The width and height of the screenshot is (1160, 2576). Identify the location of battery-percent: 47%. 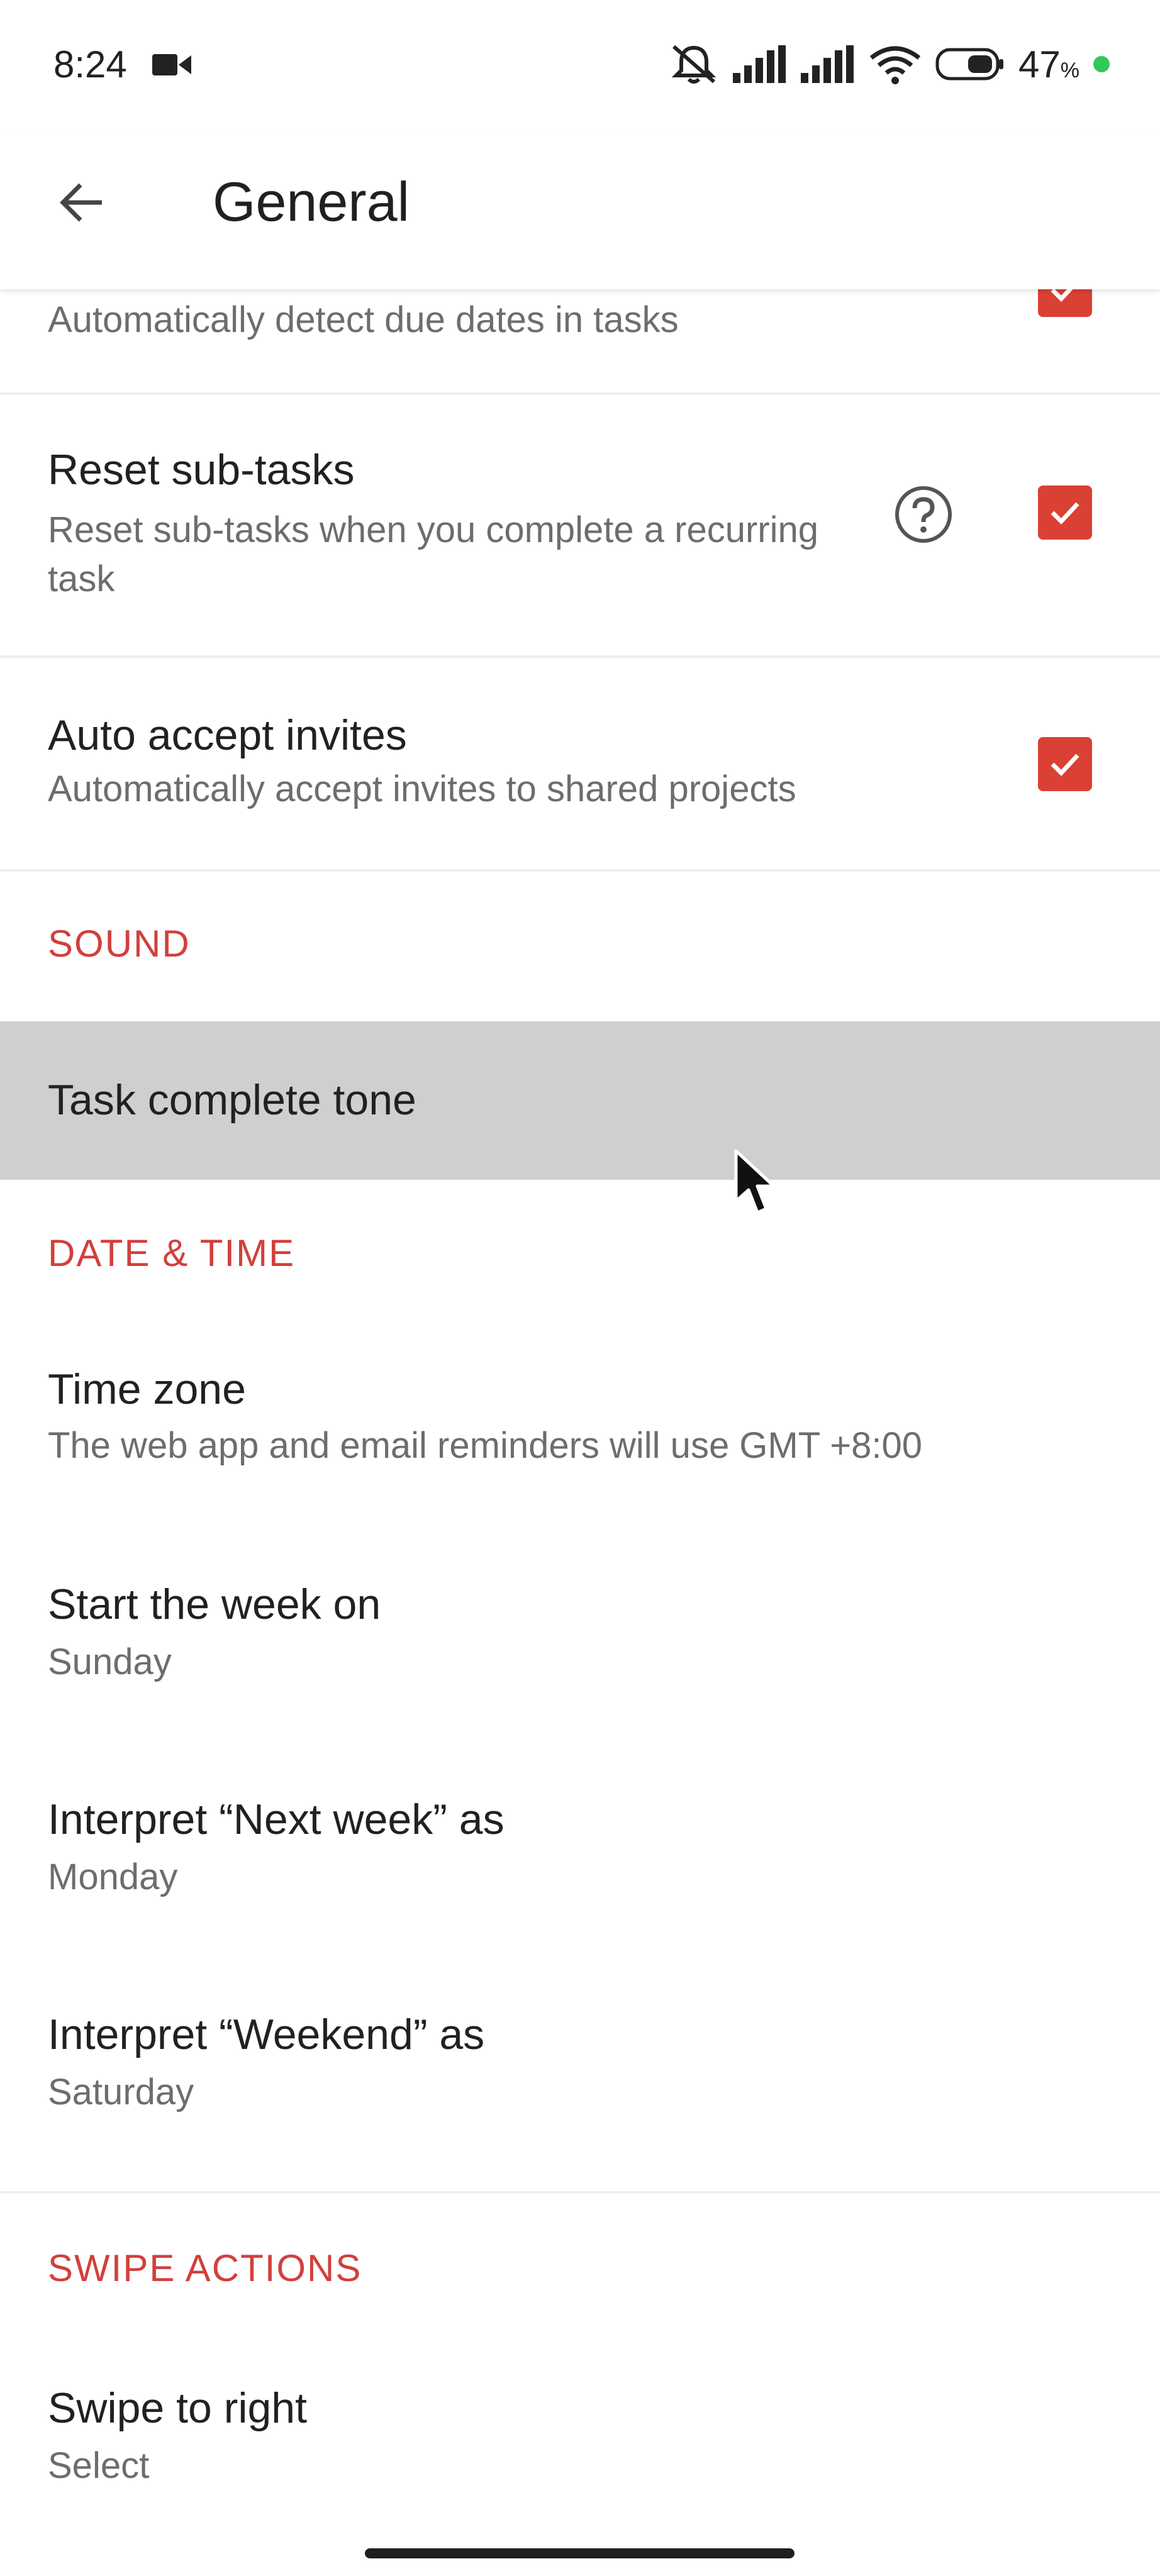
(1048, 64).